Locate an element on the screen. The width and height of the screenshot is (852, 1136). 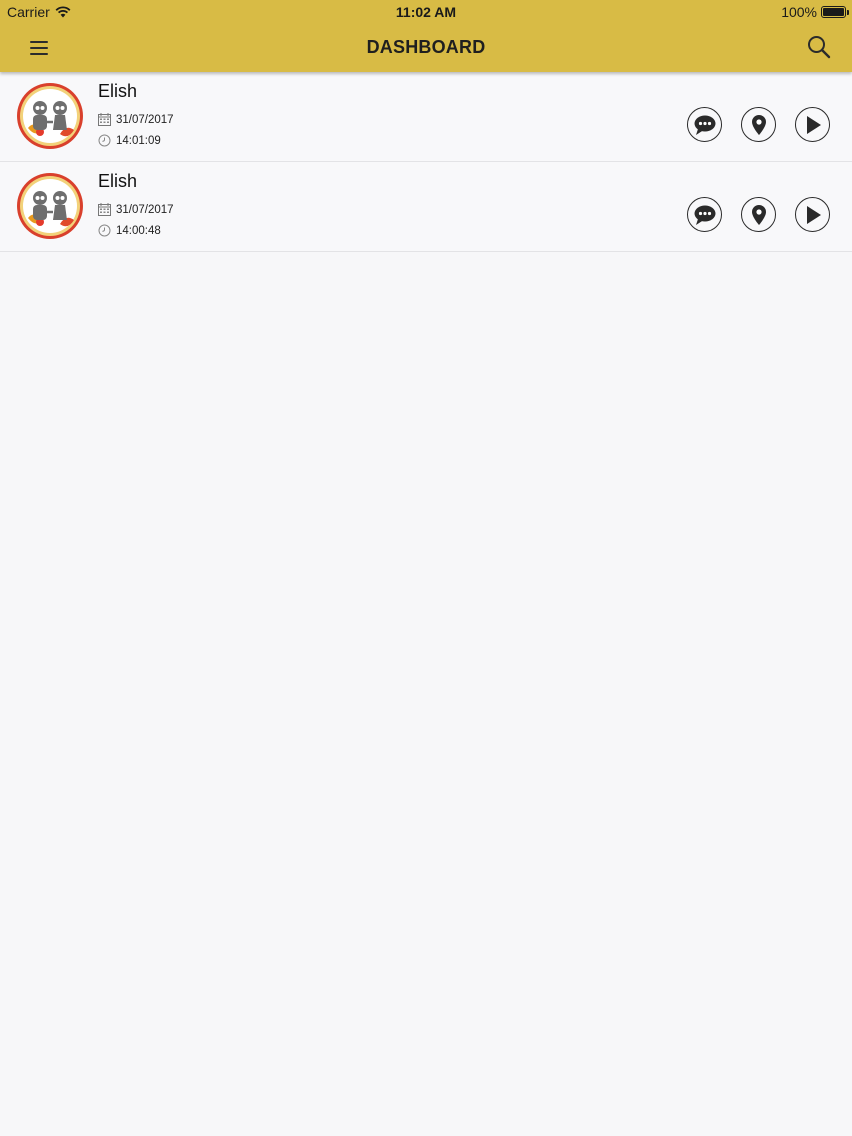
navbar: DASHBOARD is located at coordinates (426, 48).